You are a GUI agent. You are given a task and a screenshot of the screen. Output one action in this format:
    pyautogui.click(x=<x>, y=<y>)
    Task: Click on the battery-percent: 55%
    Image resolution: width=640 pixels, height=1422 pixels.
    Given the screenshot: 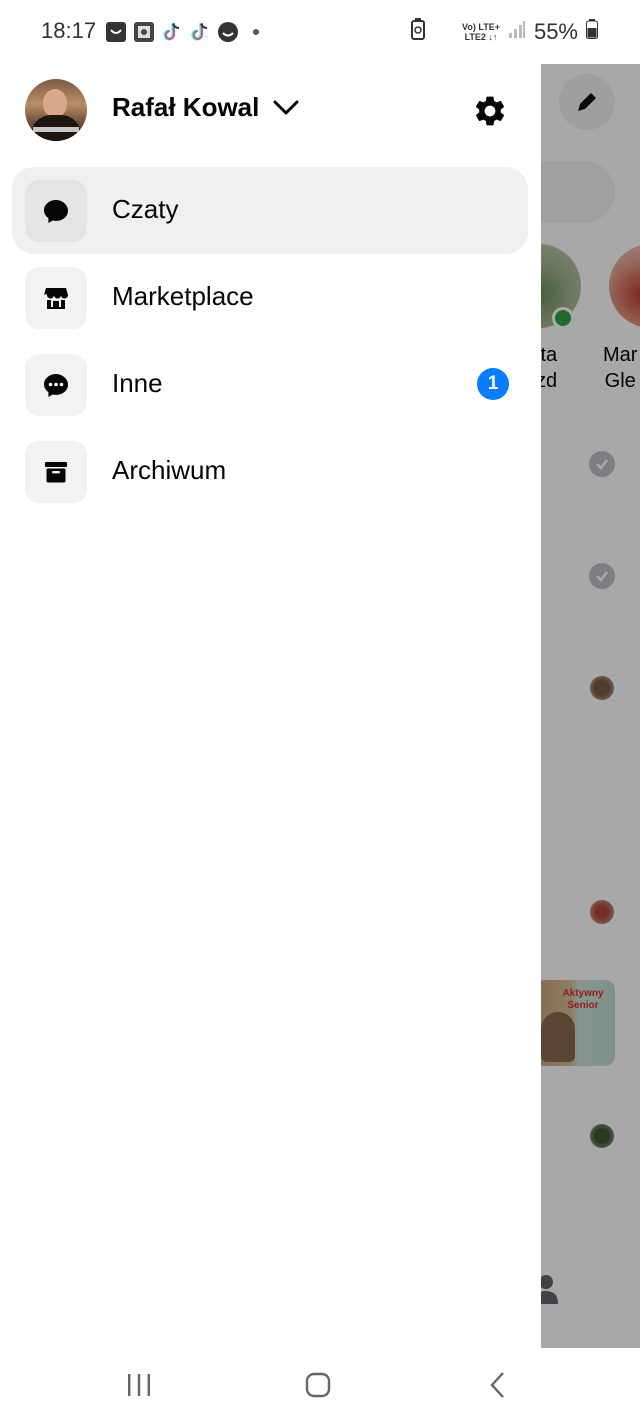 What is the action you would take?
    pyautogui.click(x=555, y=31)
    